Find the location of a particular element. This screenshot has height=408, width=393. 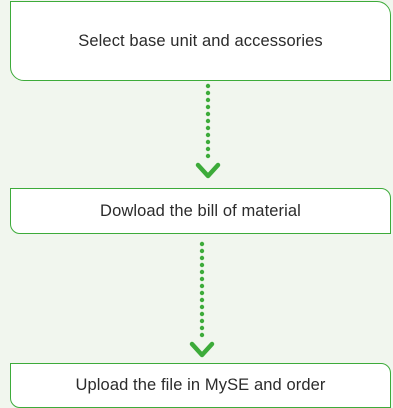

step-label: Upload the file in MySE and order is located at coordinates (200, 385).